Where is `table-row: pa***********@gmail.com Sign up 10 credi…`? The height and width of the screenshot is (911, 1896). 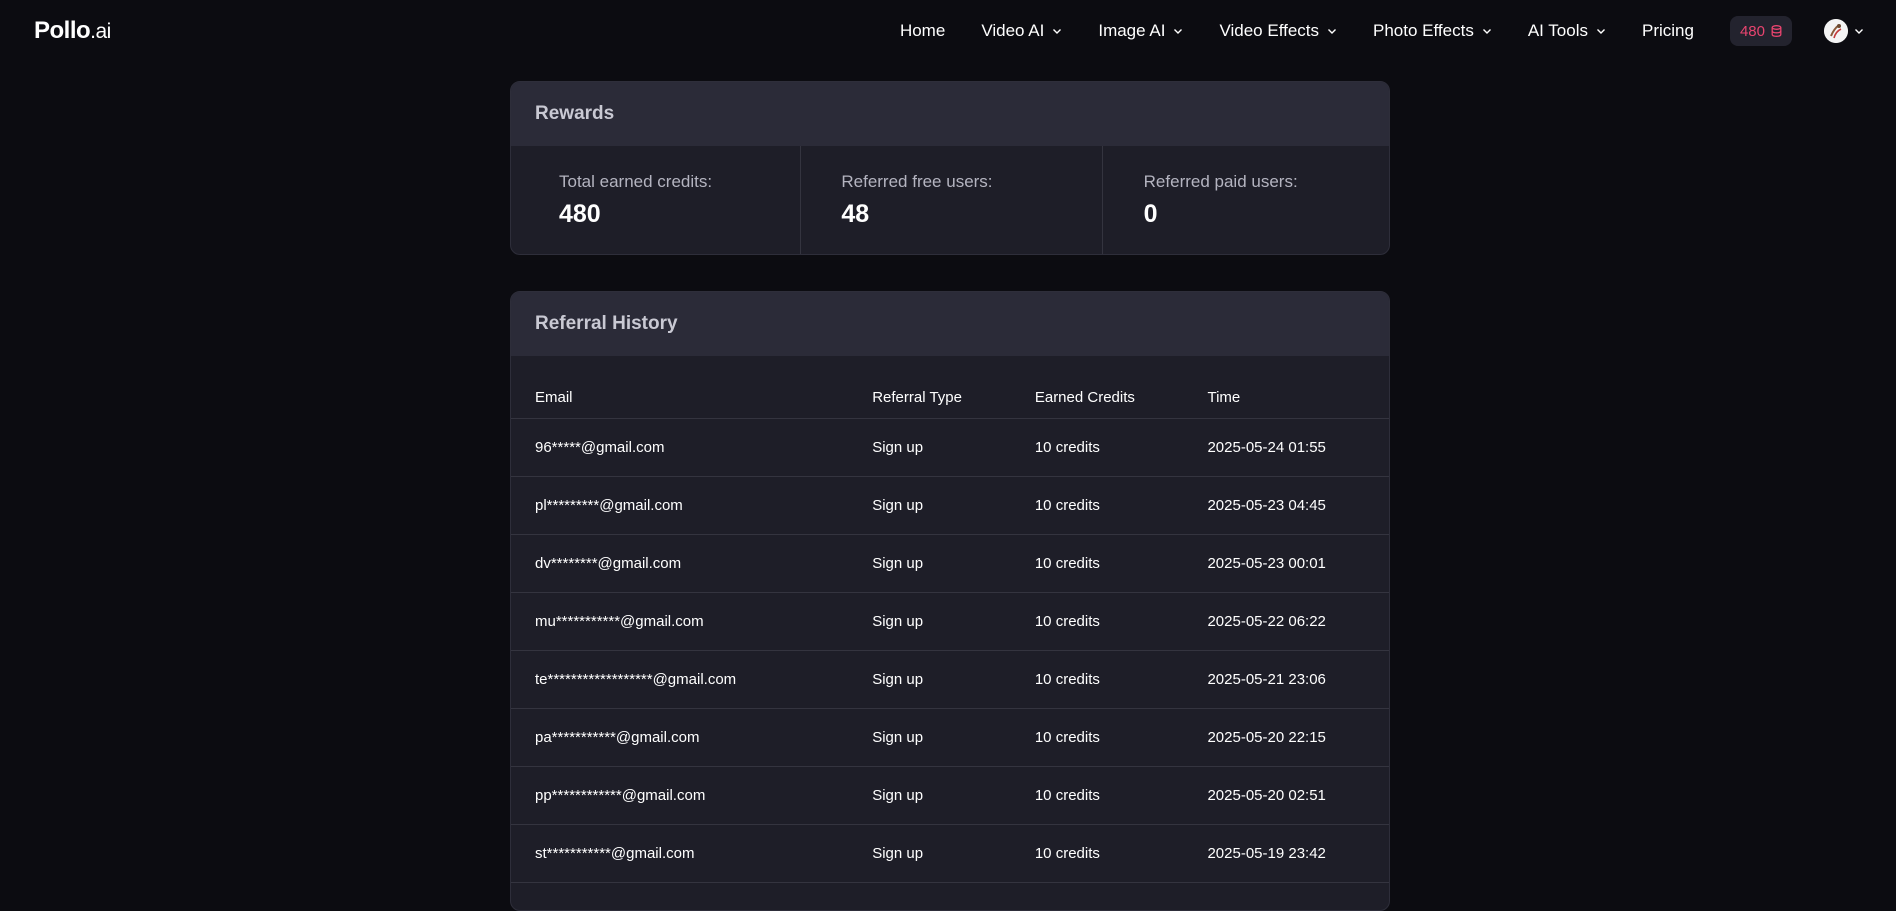
table-row: pa***********@gmail.com Sign up 10 credi… is located at coordinates (950, 738).